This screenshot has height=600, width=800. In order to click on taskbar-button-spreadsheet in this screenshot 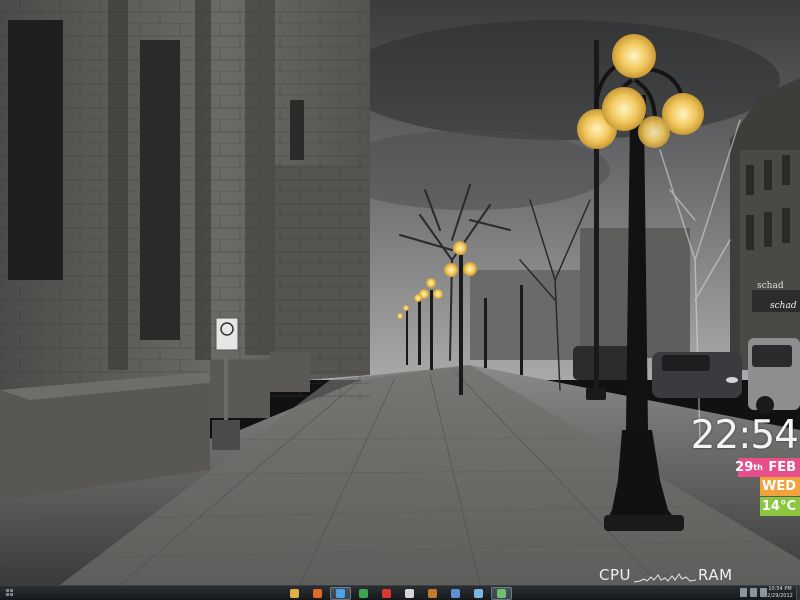, I will do `click(363, 593)`.